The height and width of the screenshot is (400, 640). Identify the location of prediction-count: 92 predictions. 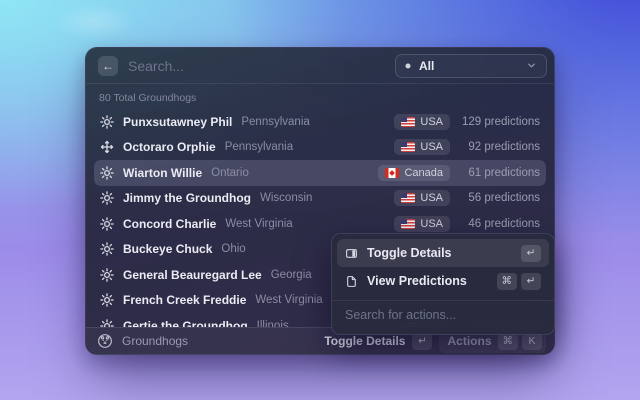
(504, 147).